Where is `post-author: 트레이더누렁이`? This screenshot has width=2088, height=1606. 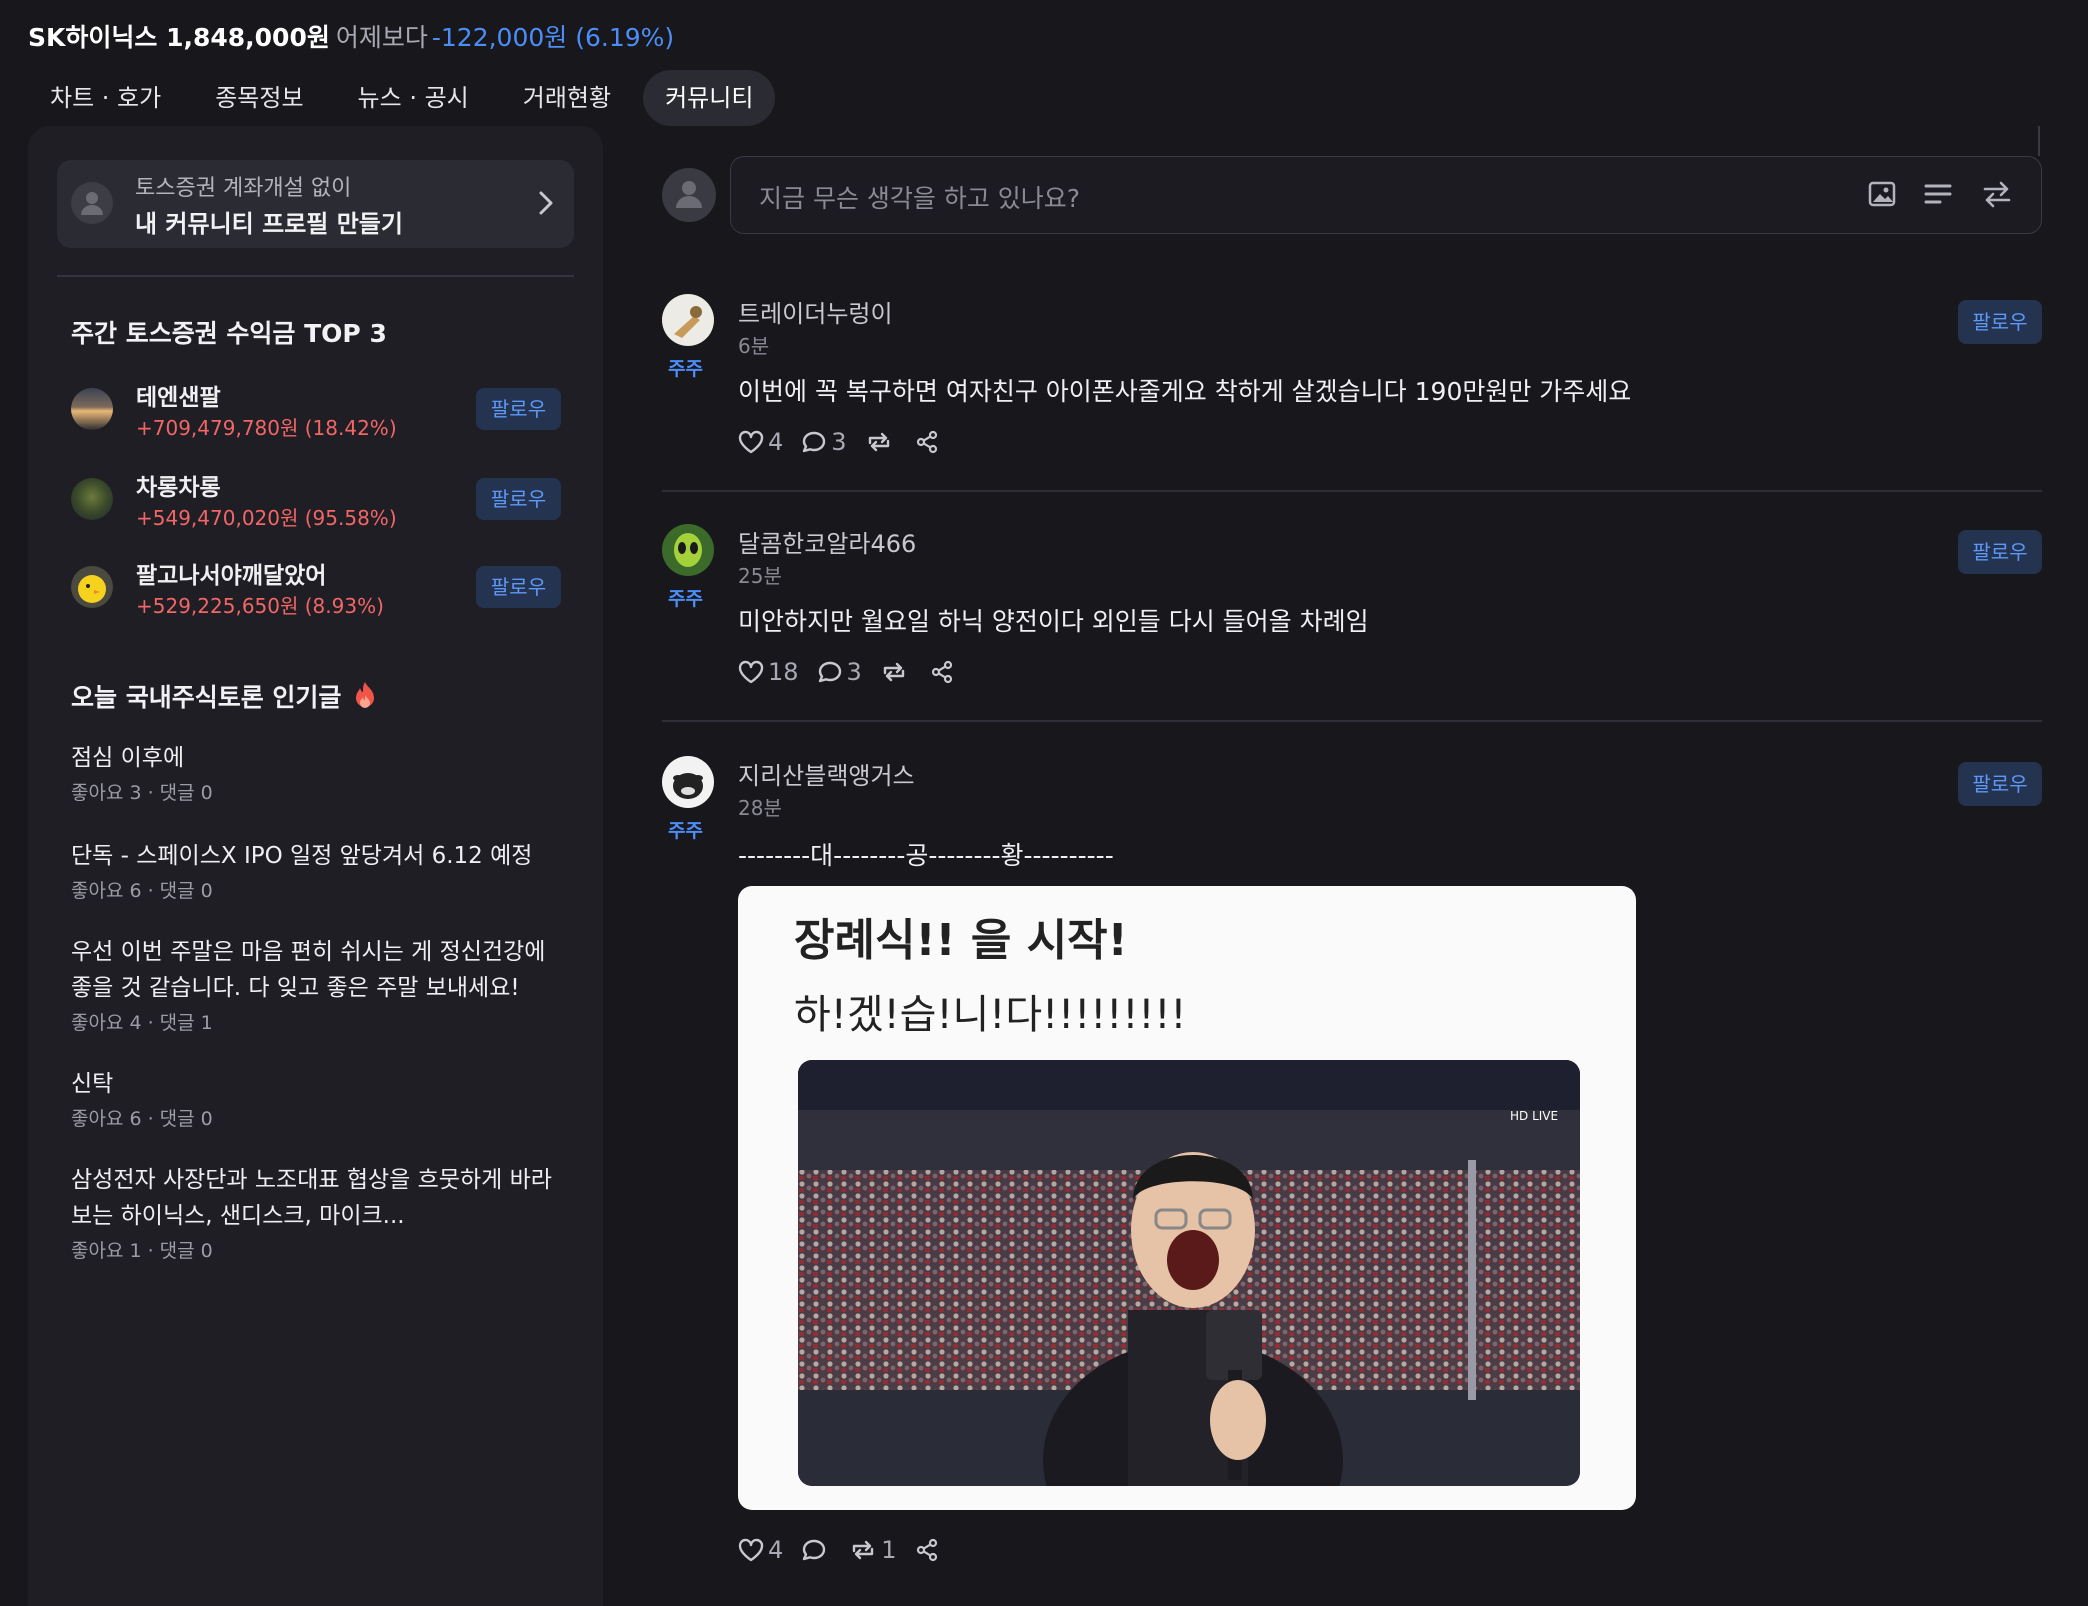
post-author: 트레이더누렁이 is located at coordinates (815, 311).